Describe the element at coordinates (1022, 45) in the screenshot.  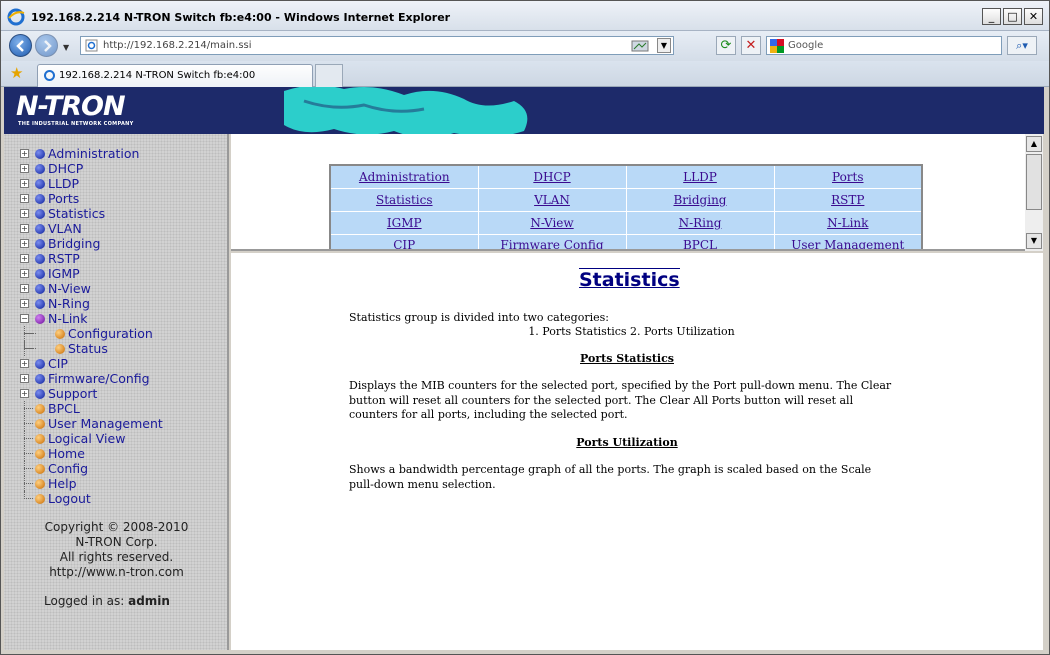
I see `search-button: ⌕▾` at that location.